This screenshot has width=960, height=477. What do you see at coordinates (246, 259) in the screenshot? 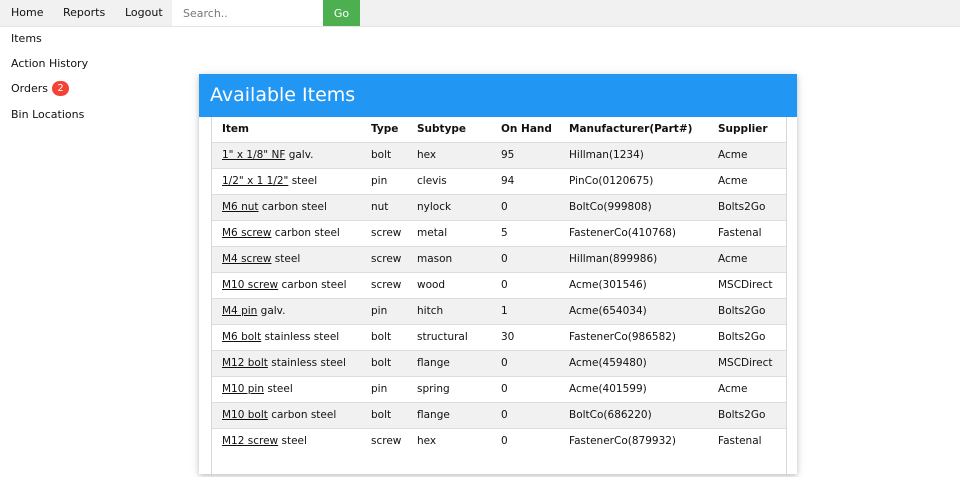
I see `item-link: M4 screw` at bounding box center [246, 259].